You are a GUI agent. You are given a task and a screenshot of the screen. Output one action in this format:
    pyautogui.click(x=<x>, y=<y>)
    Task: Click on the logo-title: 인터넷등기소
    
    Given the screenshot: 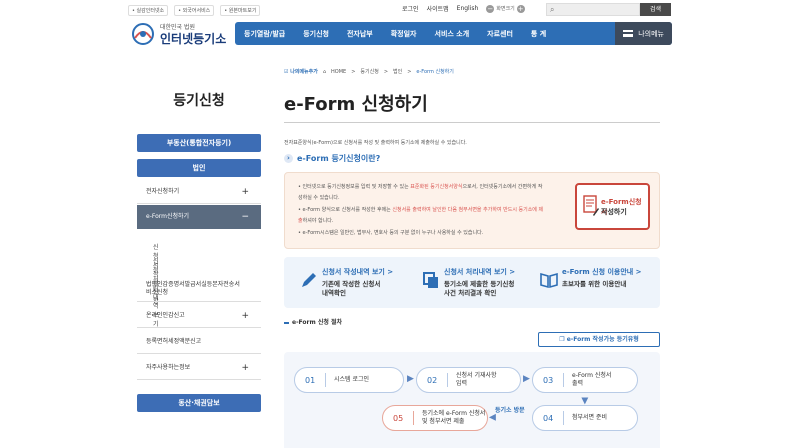 What is the action you would take?
    pyautogui.click(x=193, y=39)
    